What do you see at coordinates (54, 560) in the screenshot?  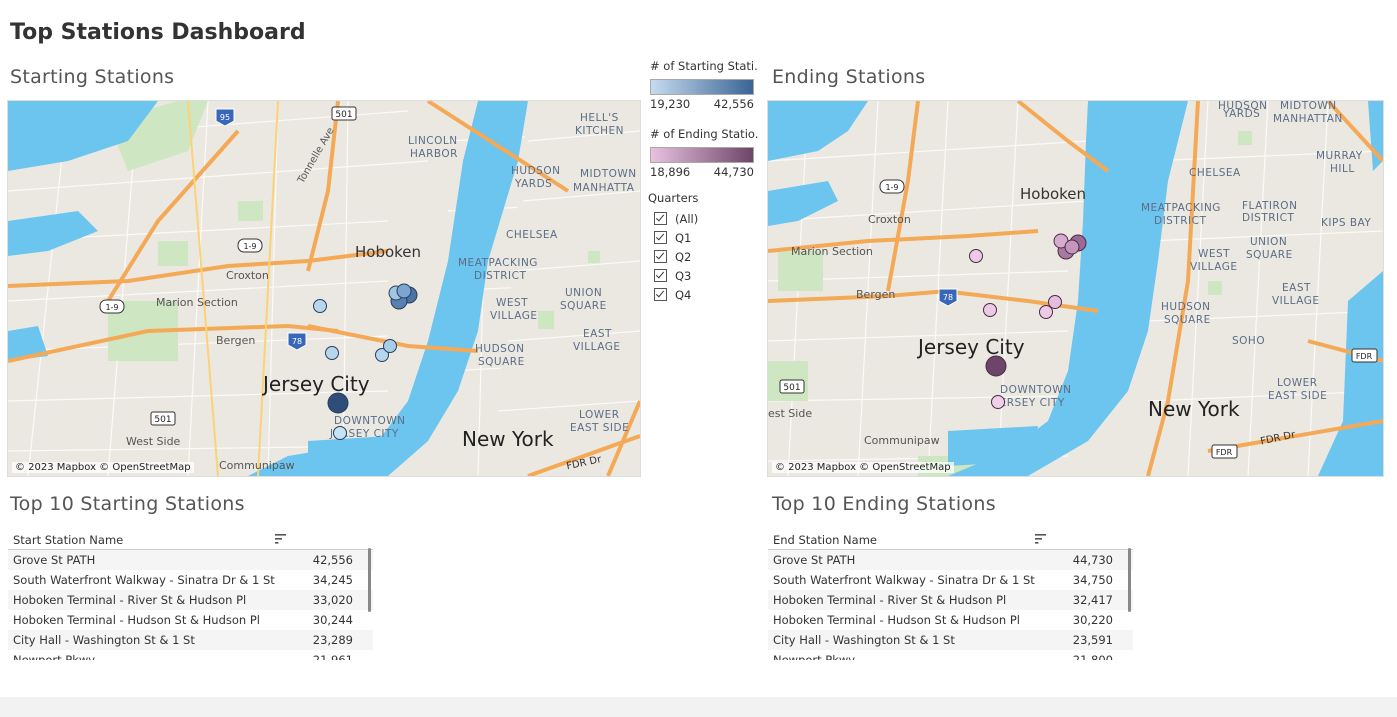 I see `station-name-cell: Grove St PATH` at bounding box center [54, 560].